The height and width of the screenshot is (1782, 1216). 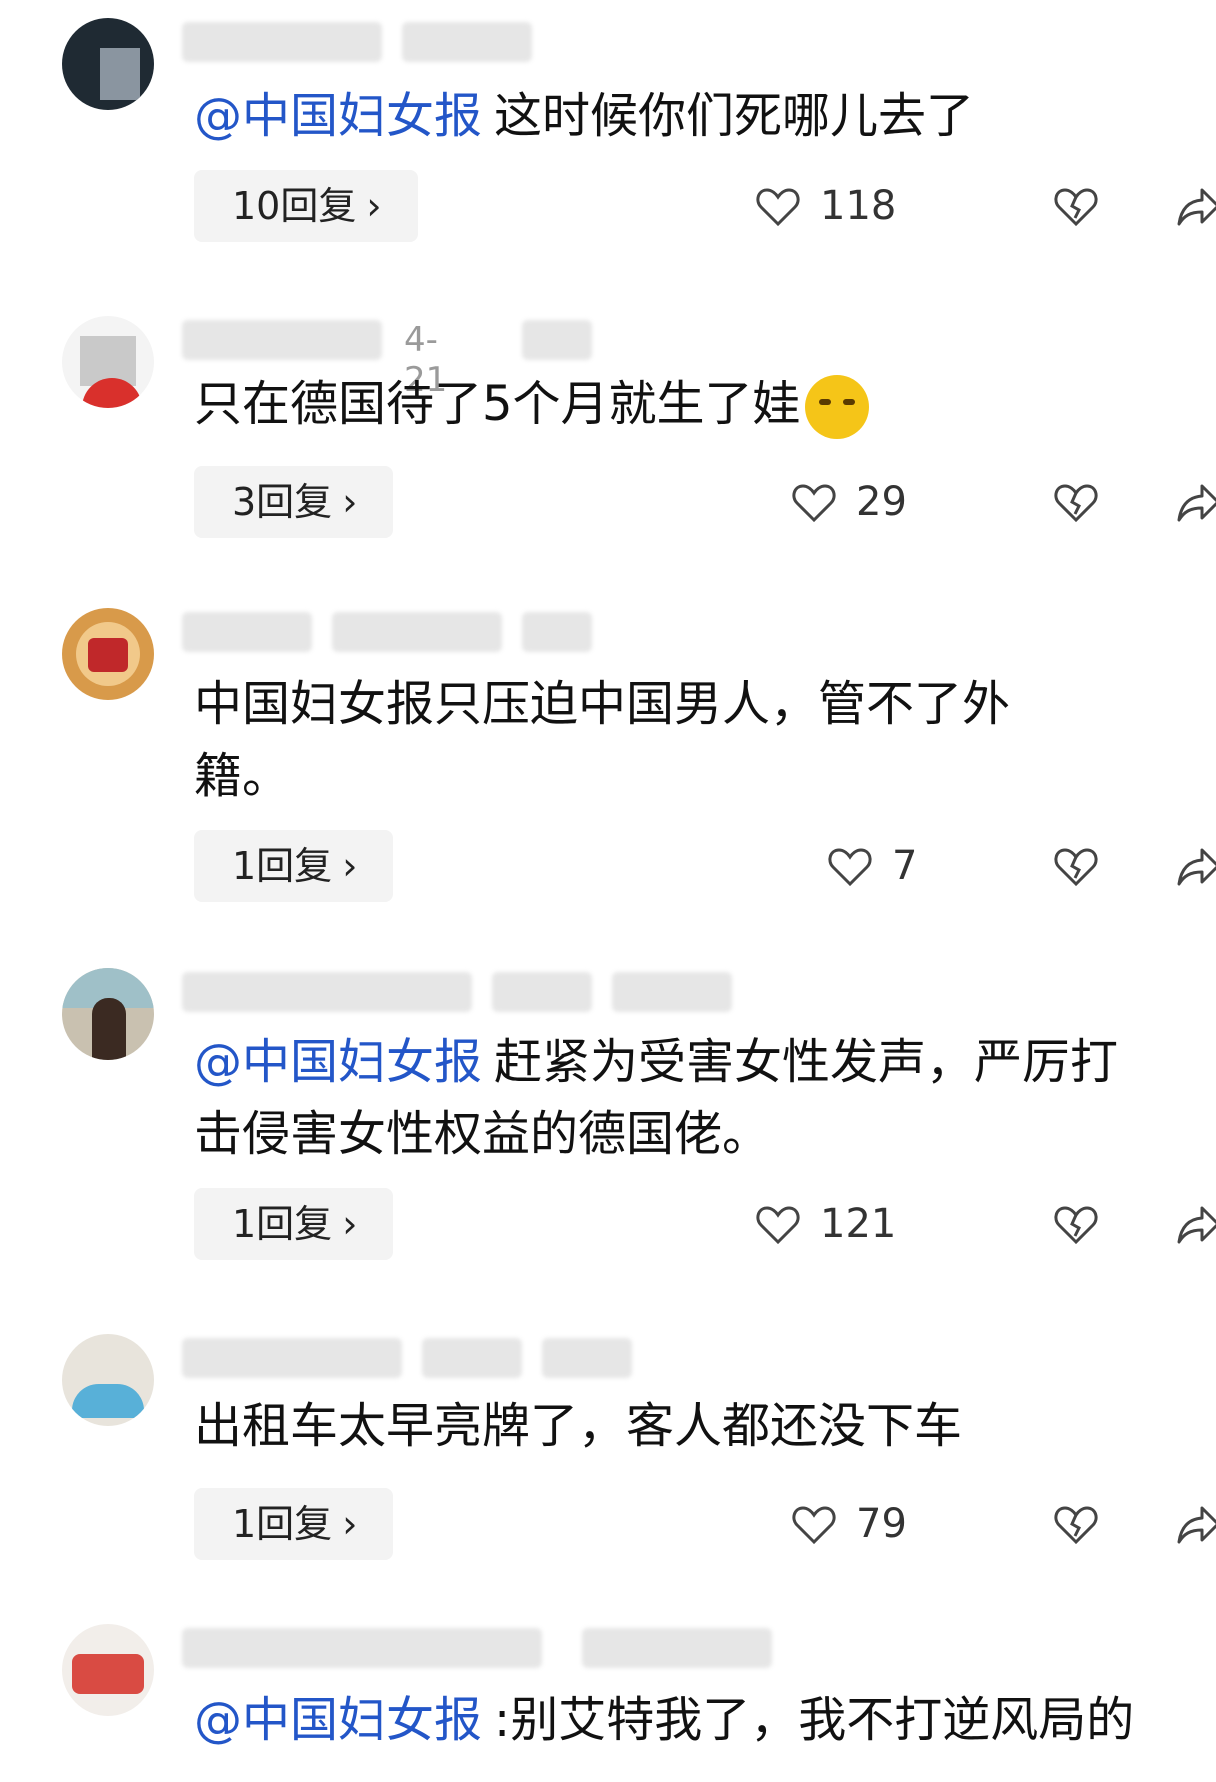 What do you see at coordinates (858, 206) in the screenshot?
I see `like-count: 118` at bounding box center [858, 206].